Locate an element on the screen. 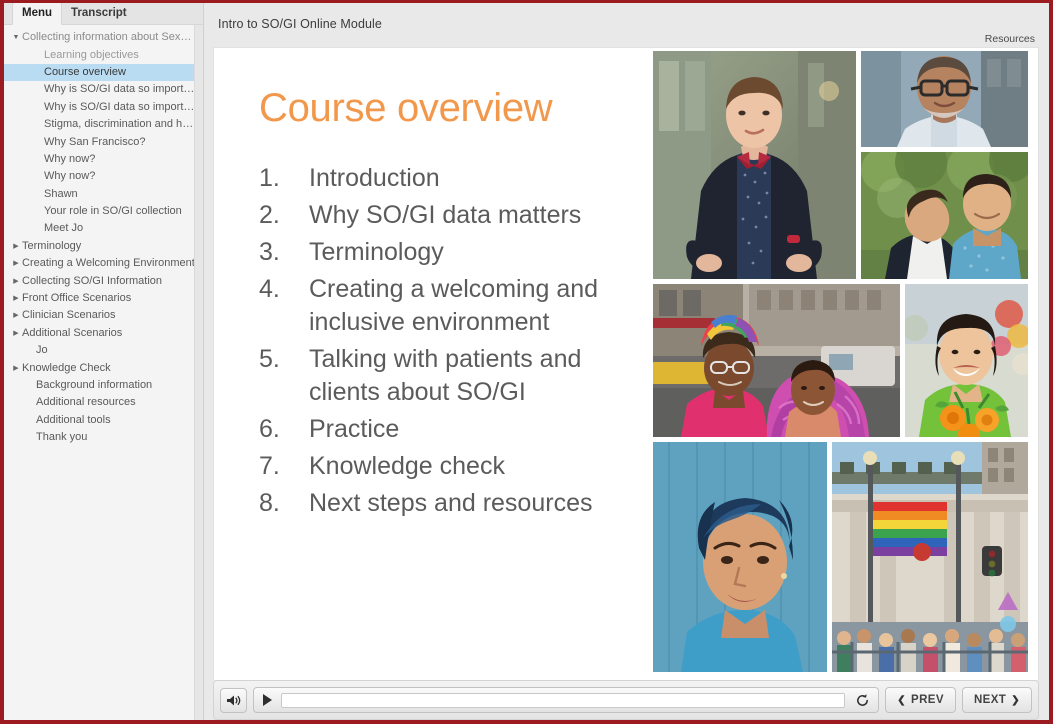 The width and height of the screenshot is (1053, 724). outline-item-text: Terminology is located at coordinates (376, 252).